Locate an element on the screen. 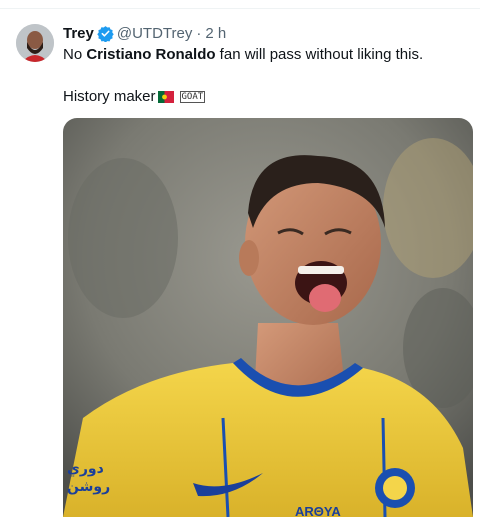  text-line2: History maker is located at coordinates (109, 96).